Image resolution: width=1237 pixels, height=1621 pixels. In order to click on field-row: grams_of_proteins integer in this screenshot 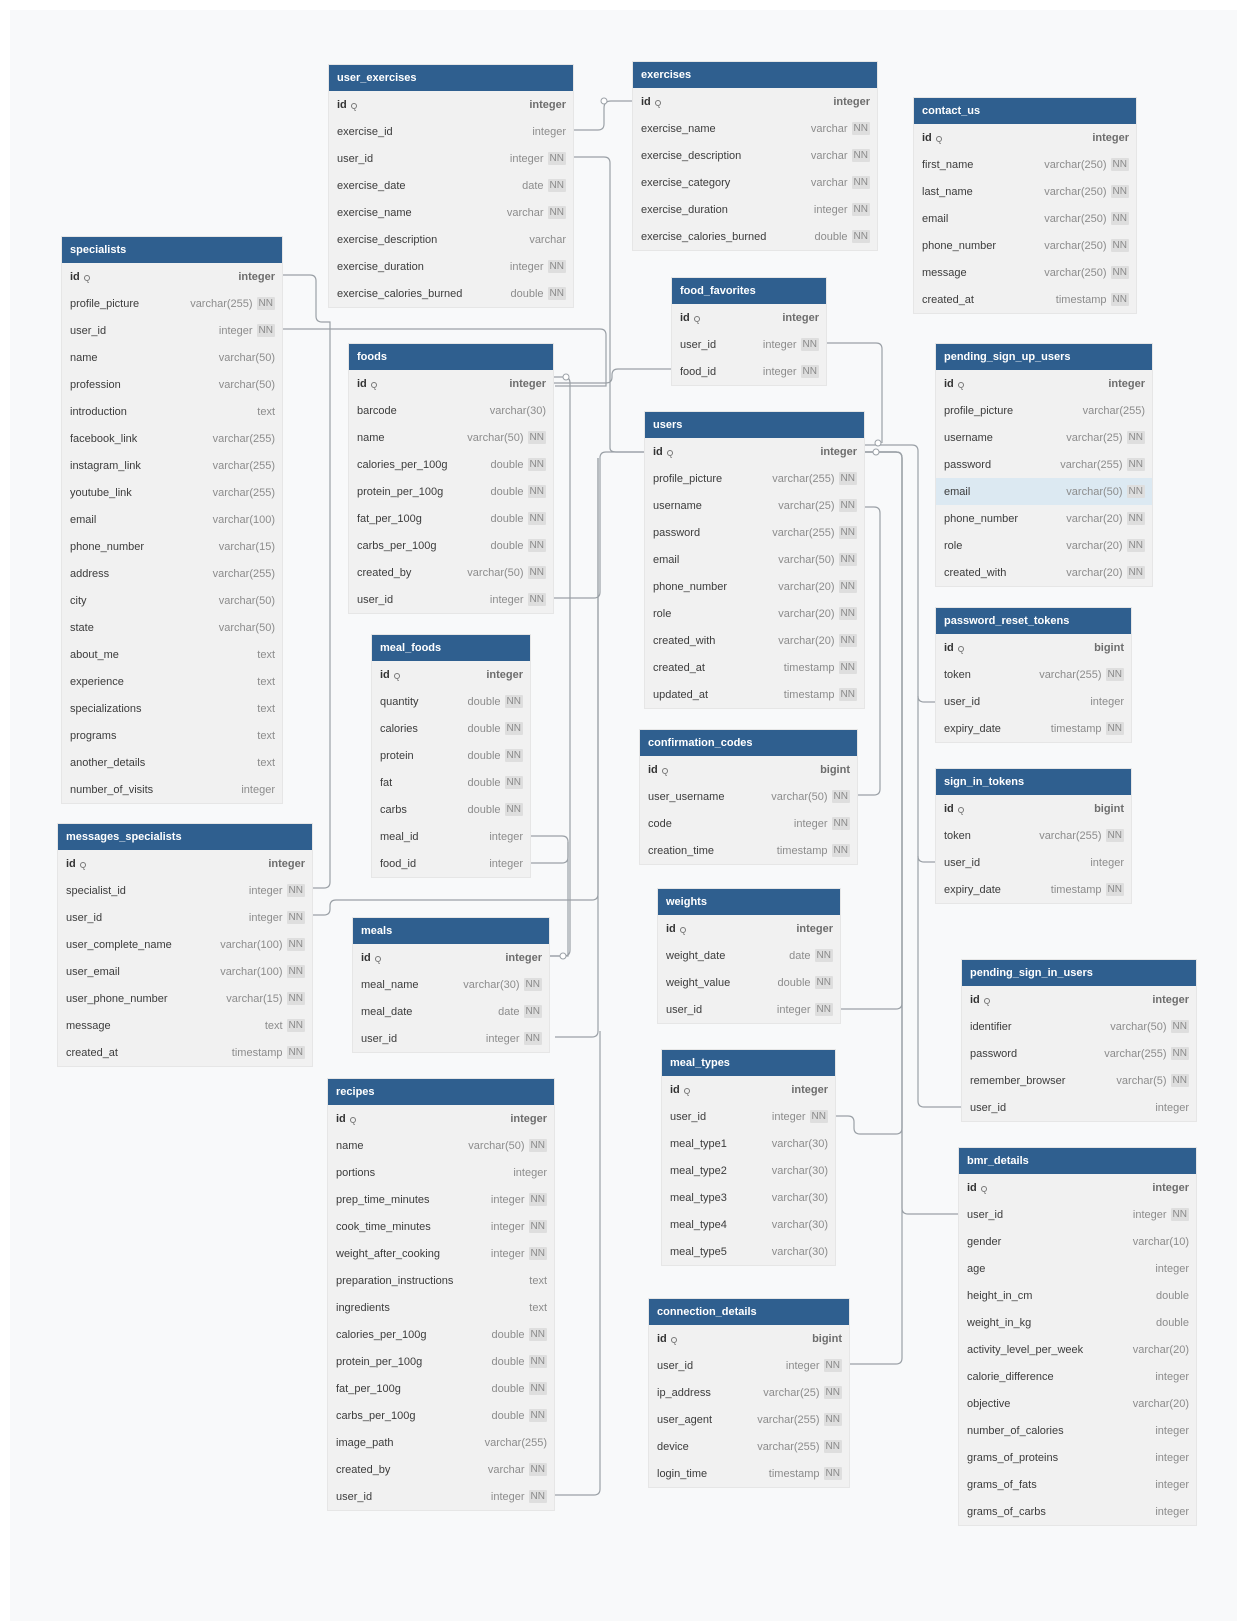, I will do `click(1077, 1457)`.